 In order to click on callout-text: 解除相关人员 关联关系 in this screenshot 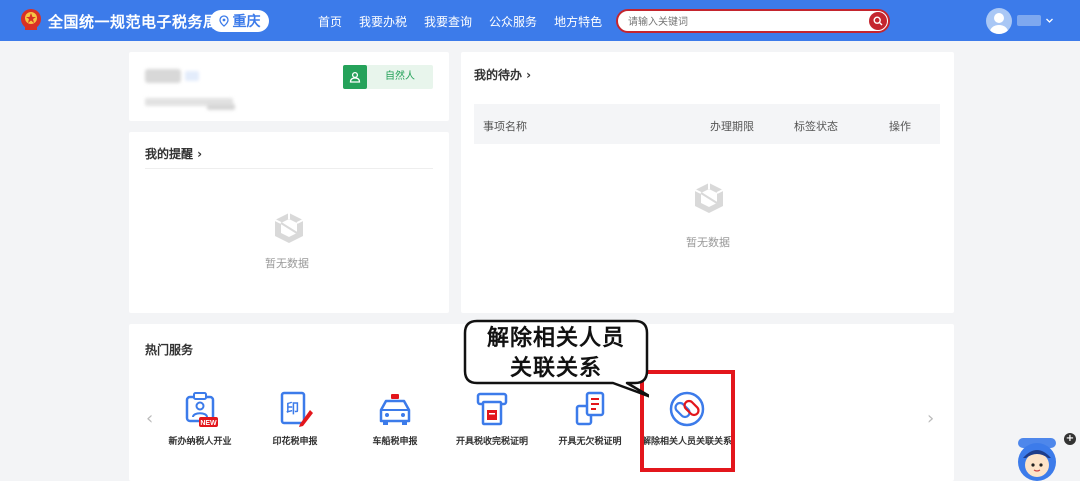, I will do `click(556, 351)`.